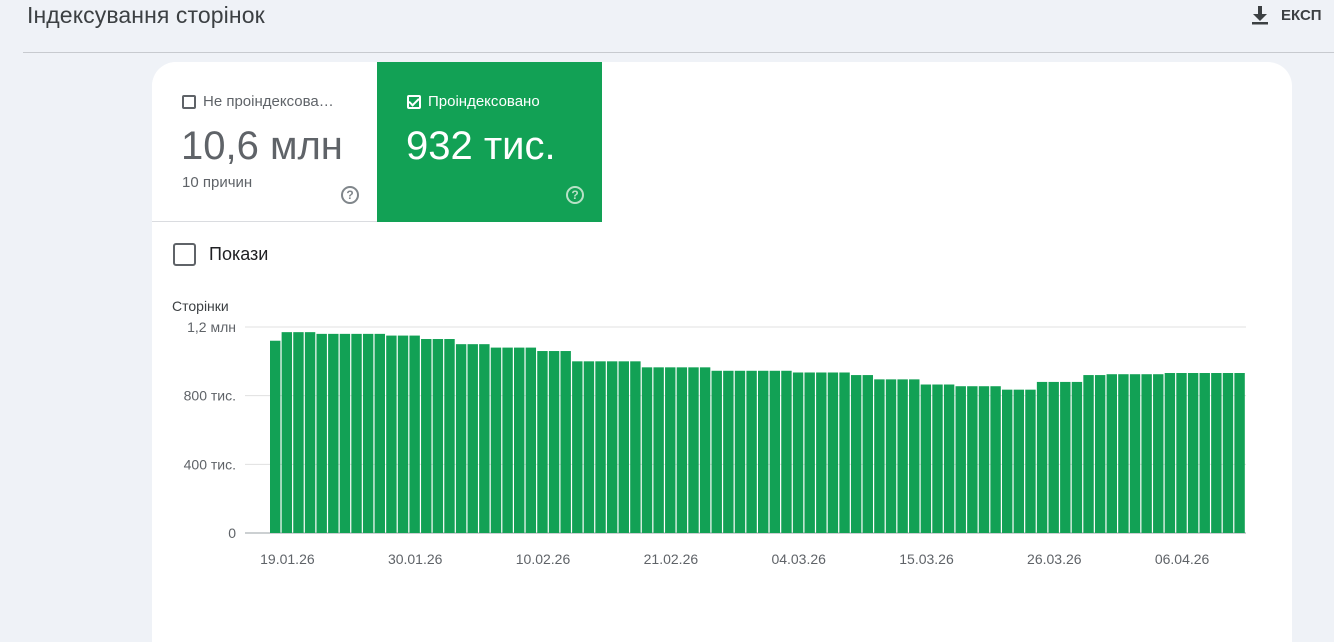 This screenshot has height=642, width=1334. Describe the element at coordinates (1182, 559) in the screenshot. I see `x-tick-label: 06.04.26` at that location.